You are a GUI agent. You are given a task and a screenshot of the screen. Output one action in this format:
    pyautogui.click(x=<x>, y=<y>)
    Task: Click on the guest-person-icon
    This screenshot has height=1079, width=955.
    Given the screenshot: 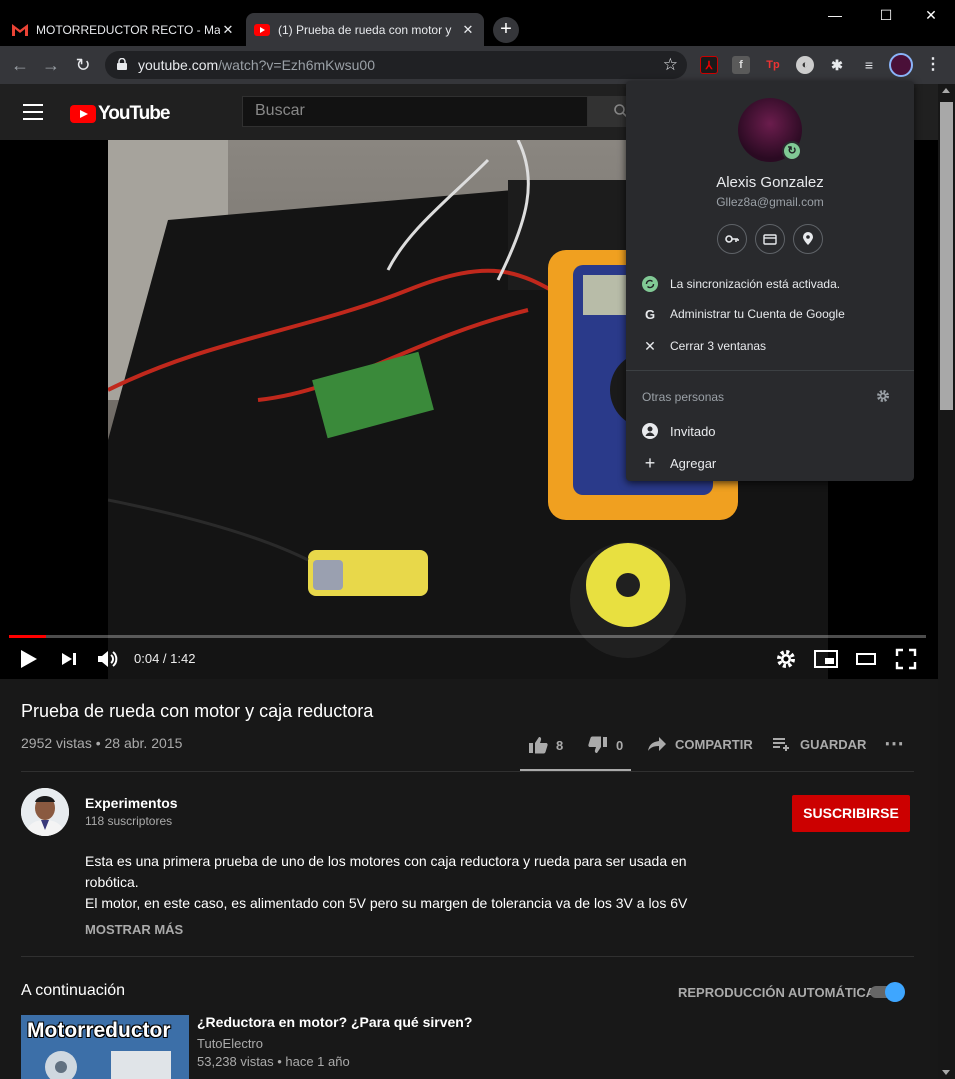 What is the action you would take?
    pyautogui.click(x=650, y=431)
    